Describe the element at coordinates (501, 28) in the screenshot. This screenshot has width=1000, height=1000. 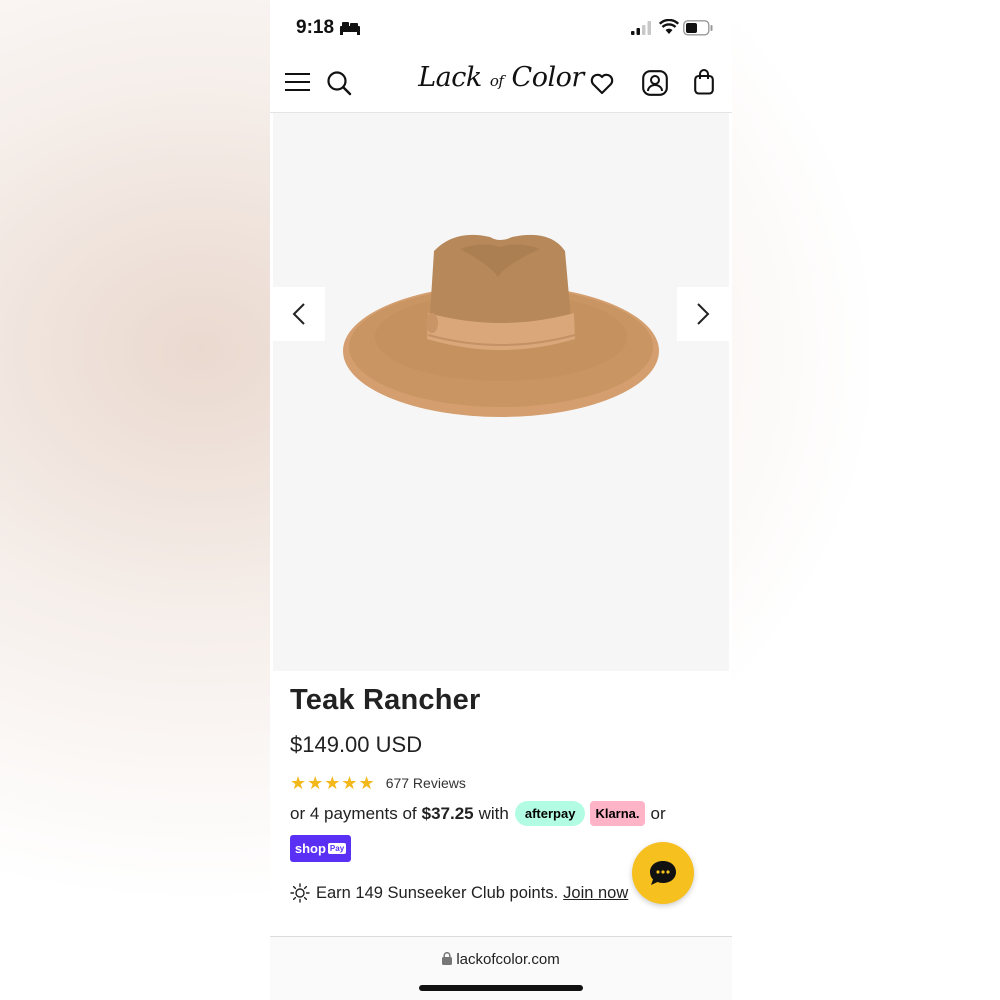
I see `status-bar: 9:18` at that location.